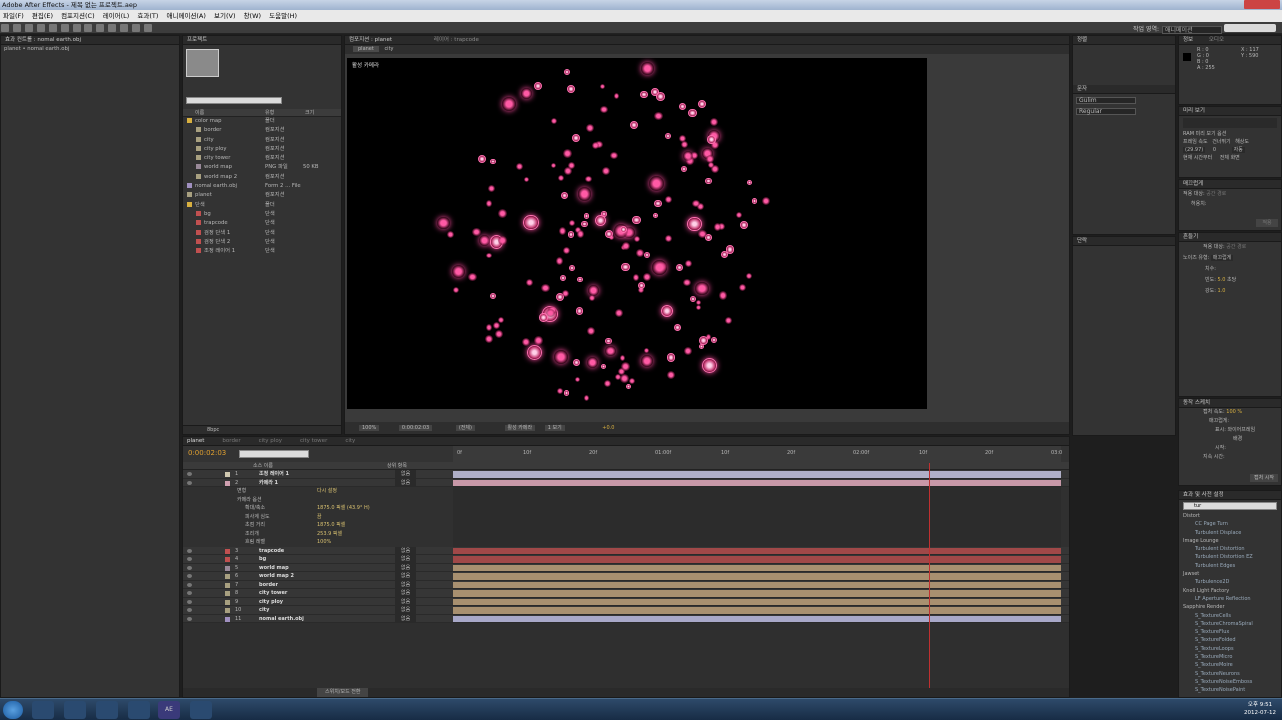 The width and height of the screenshot is (1282, 720). What do you see at coordinates (281, 619) in the screenshot?
I see `layer-name: nomal earth.obj` at bounding box center [281, 619].